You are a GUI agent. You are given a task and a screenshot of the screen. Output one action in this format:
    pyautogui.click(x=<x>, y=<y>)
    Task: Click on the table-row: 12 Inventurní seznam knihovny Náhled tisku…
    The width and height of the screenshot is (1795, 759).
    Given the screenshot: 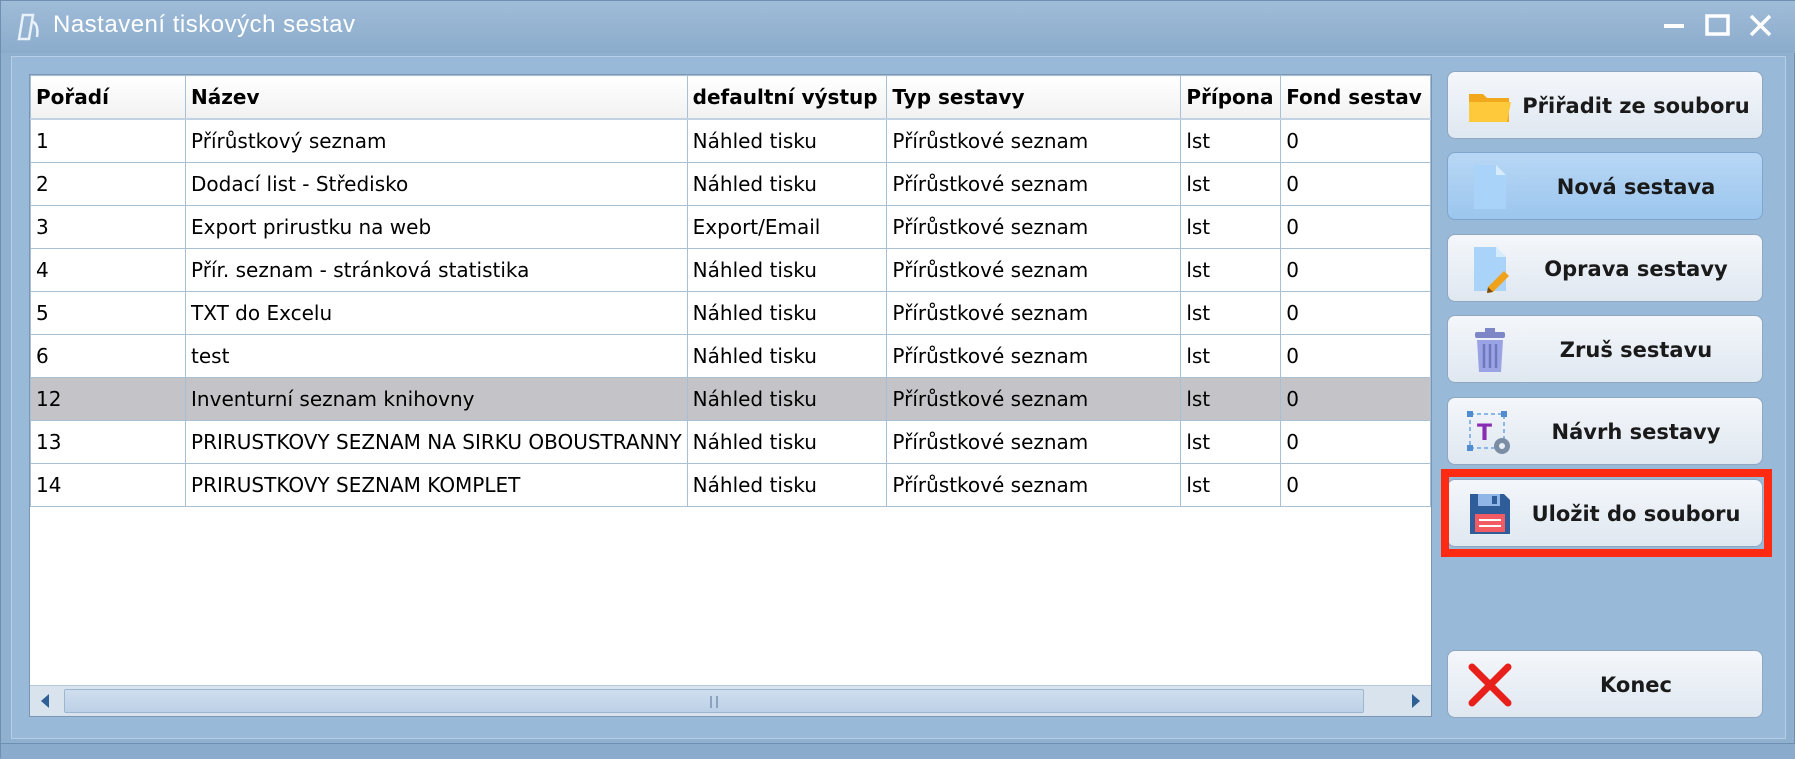 What is the action you would take?
    pyautogui.click(x=730, y=399)
    